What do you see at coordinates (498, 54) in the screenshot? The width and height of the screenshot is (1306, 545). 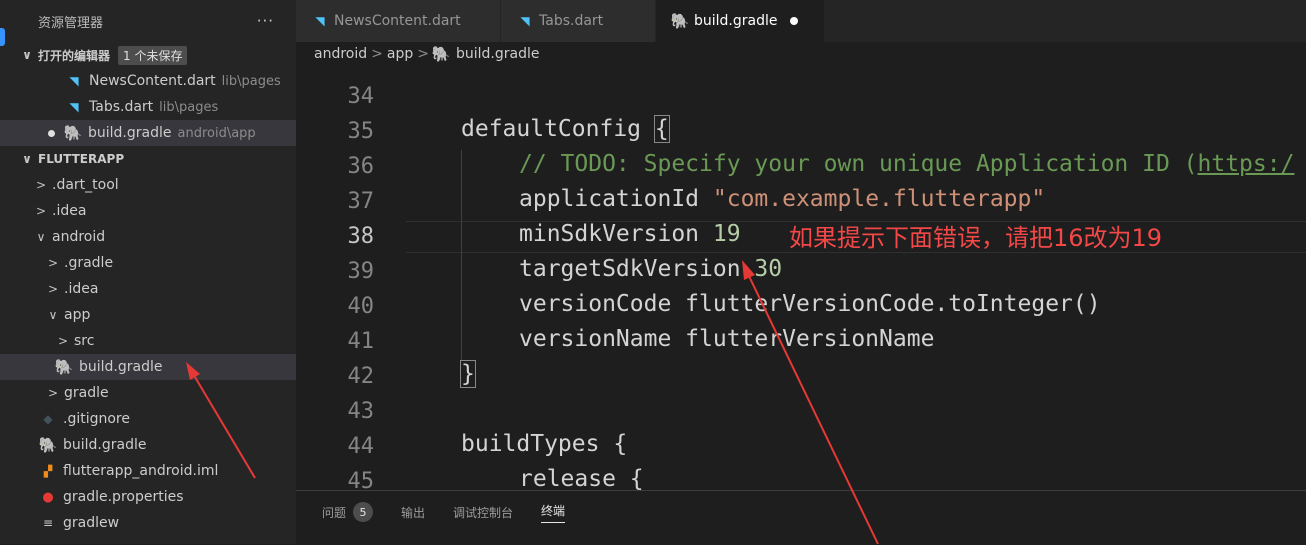 I see `breadcrumb-item: build.gradle` at bounding box center [498, 54].